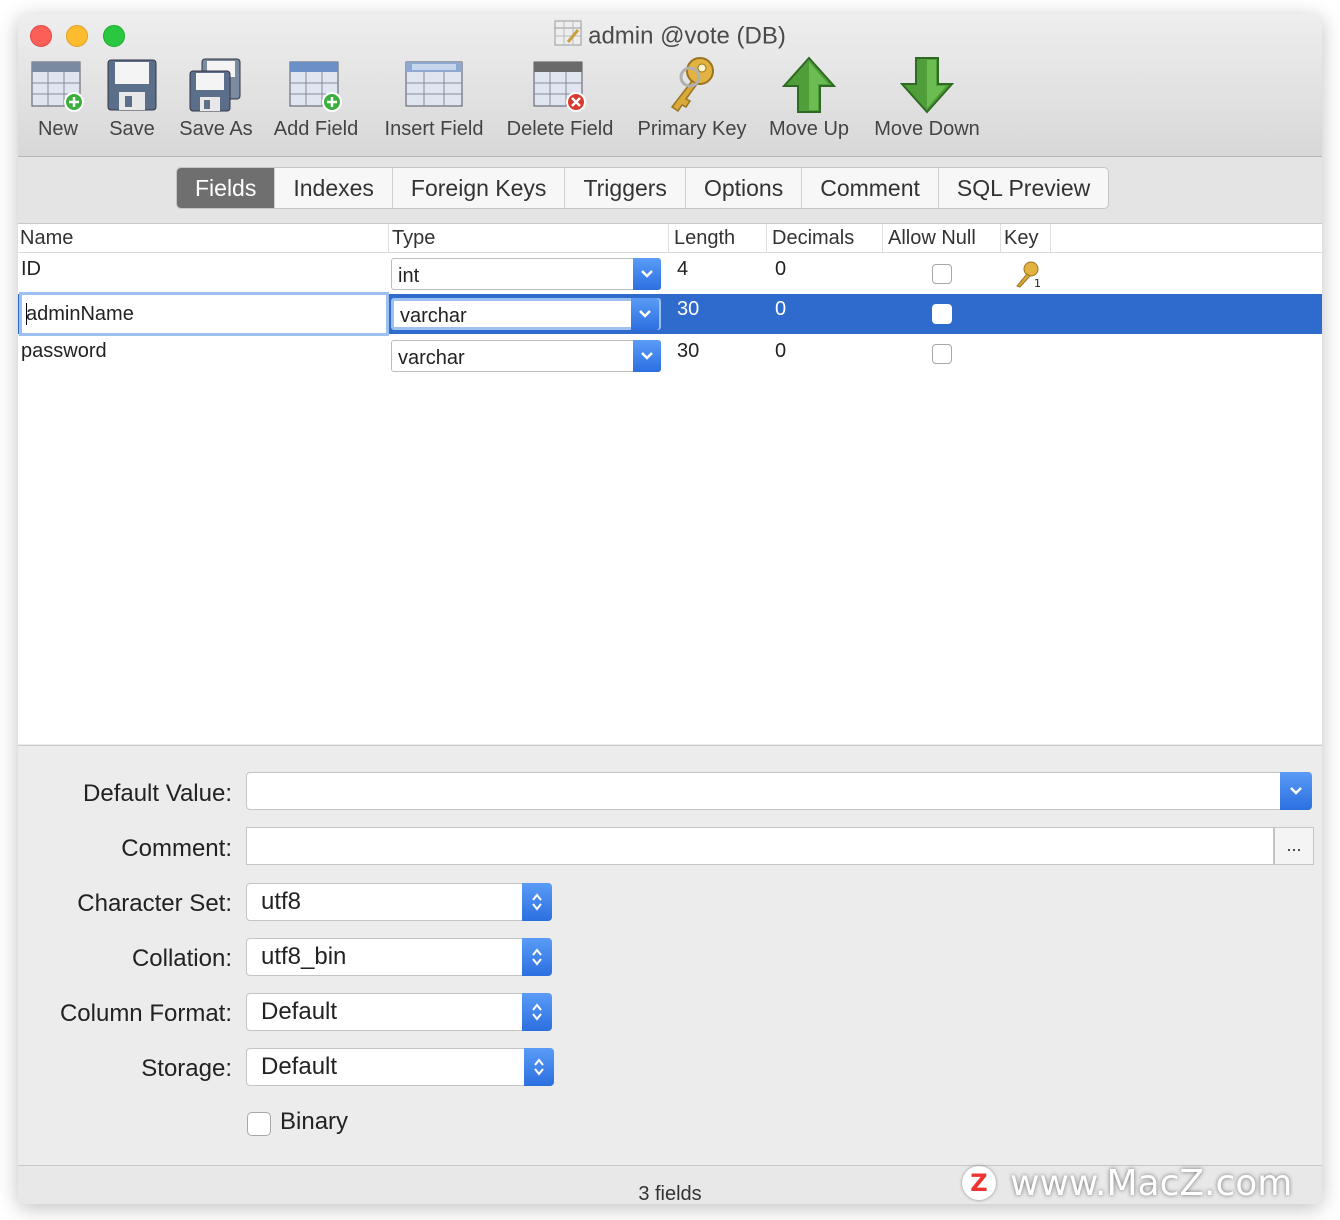 The height and width of the screenshot is (1220, 1340). What do you see at coordinates (202, 356) in the screenshot?
I see `field-name-cell: password` at bounding box center [202, 356].